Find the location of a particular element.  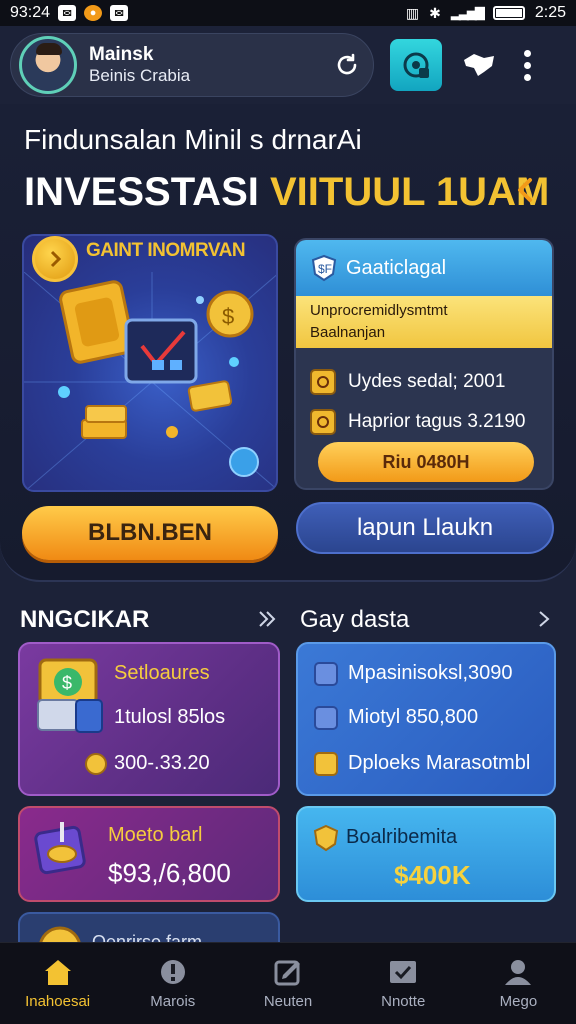

balance-card: Moeto barl $93,/6,800 is located at coordinates (149, 854).